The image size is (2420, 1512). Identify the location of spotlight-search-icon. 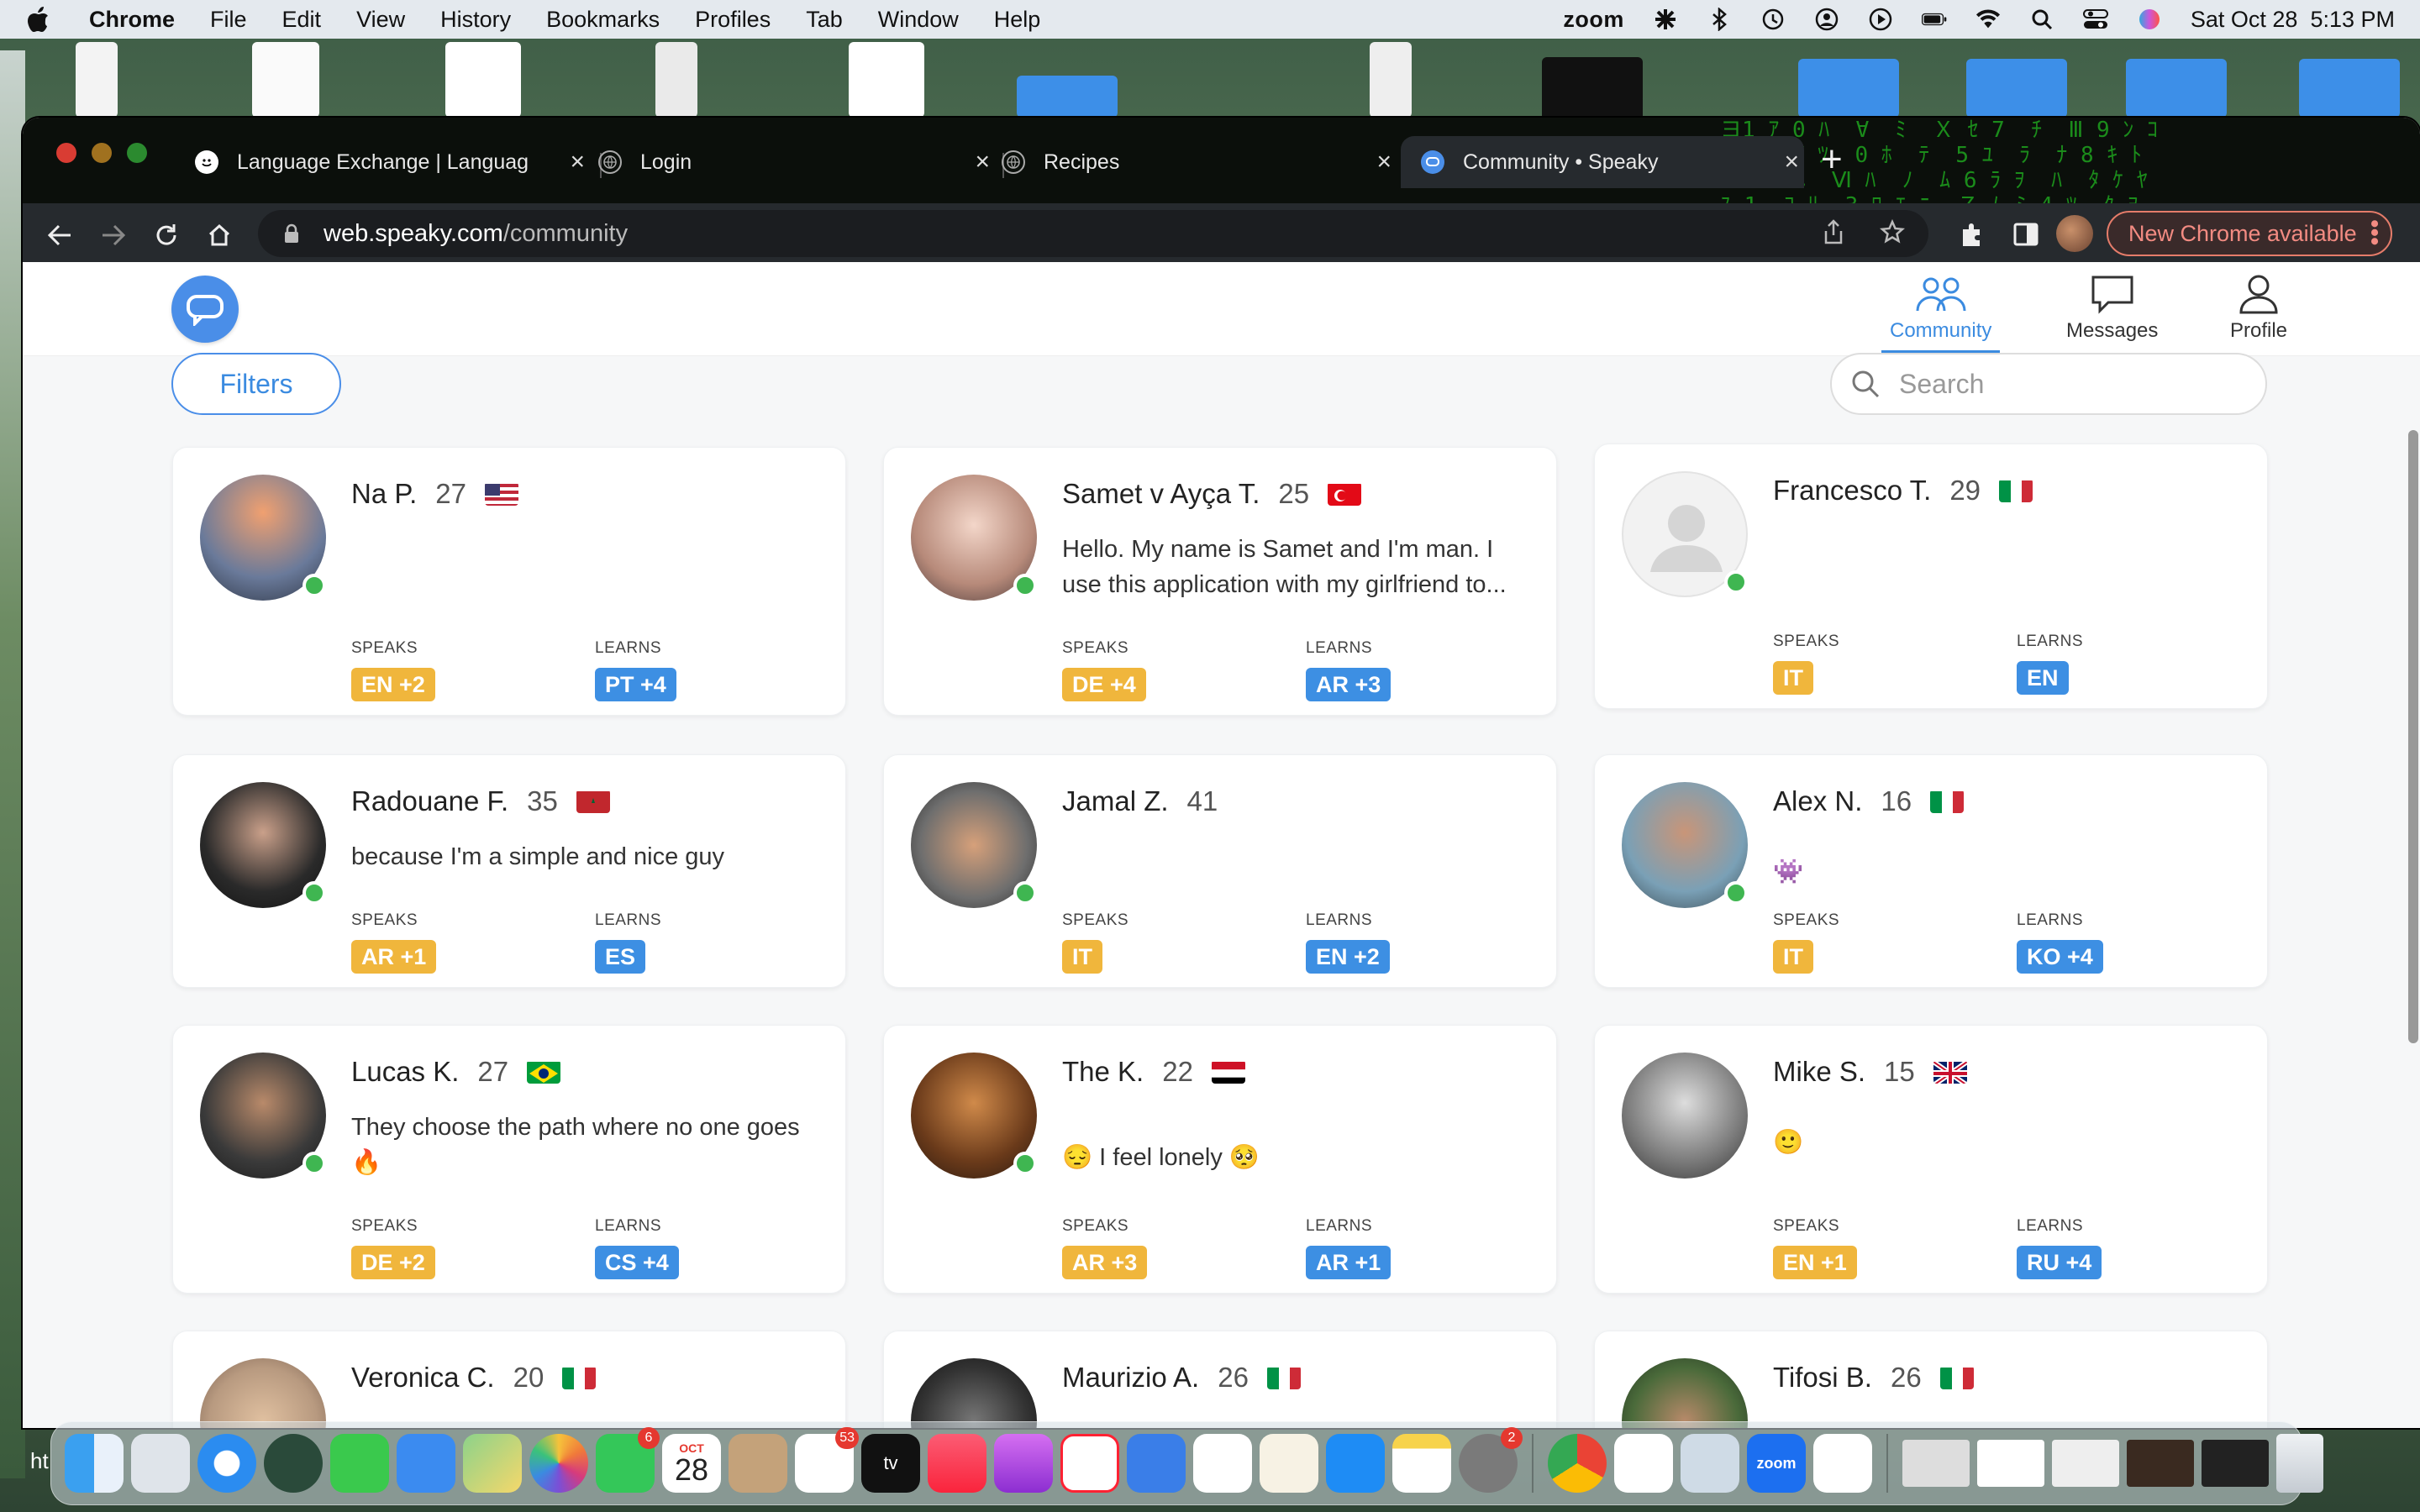
(2042, 19).